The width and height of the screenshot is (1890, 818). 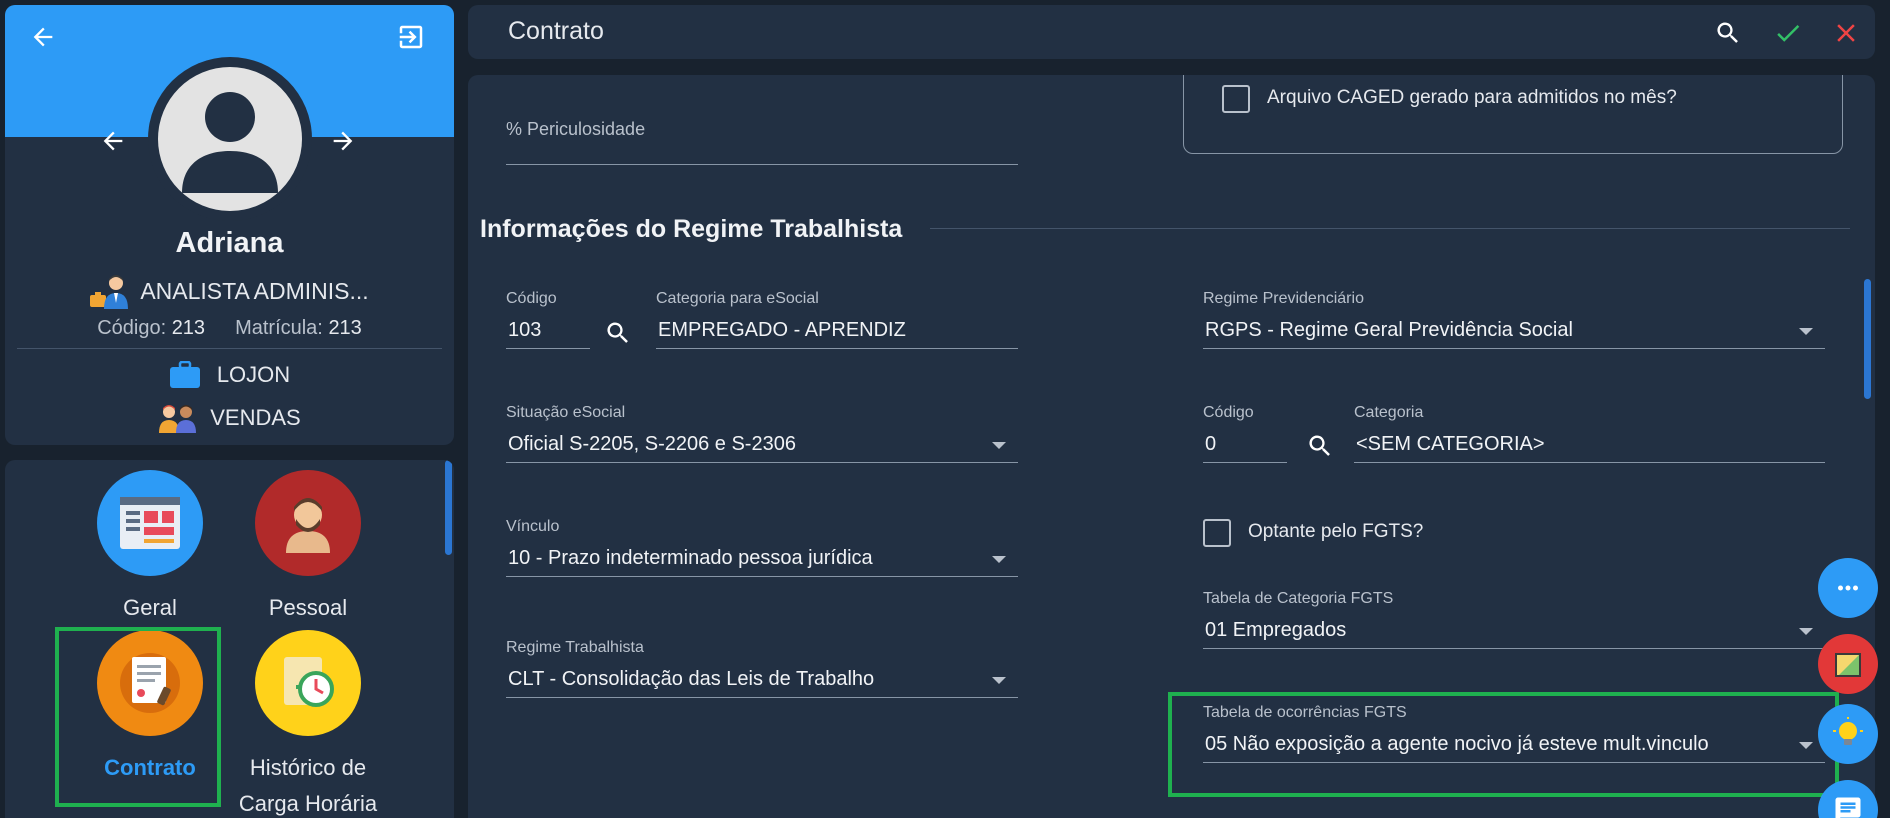 What do you see at coordinates (253, 374) in the screenshot?
I see `employee-store-text: LOJON` at bounding box center [253, 374].